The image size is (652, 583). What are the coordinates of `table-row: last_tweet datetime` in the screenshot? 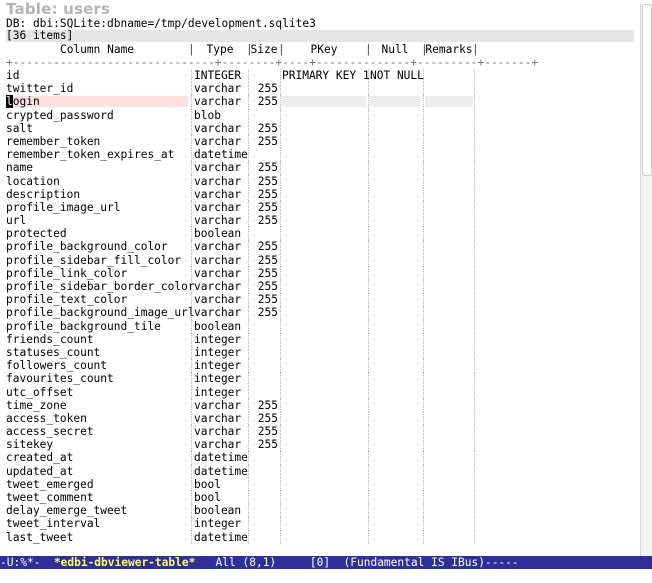 It's located at (320, 537).